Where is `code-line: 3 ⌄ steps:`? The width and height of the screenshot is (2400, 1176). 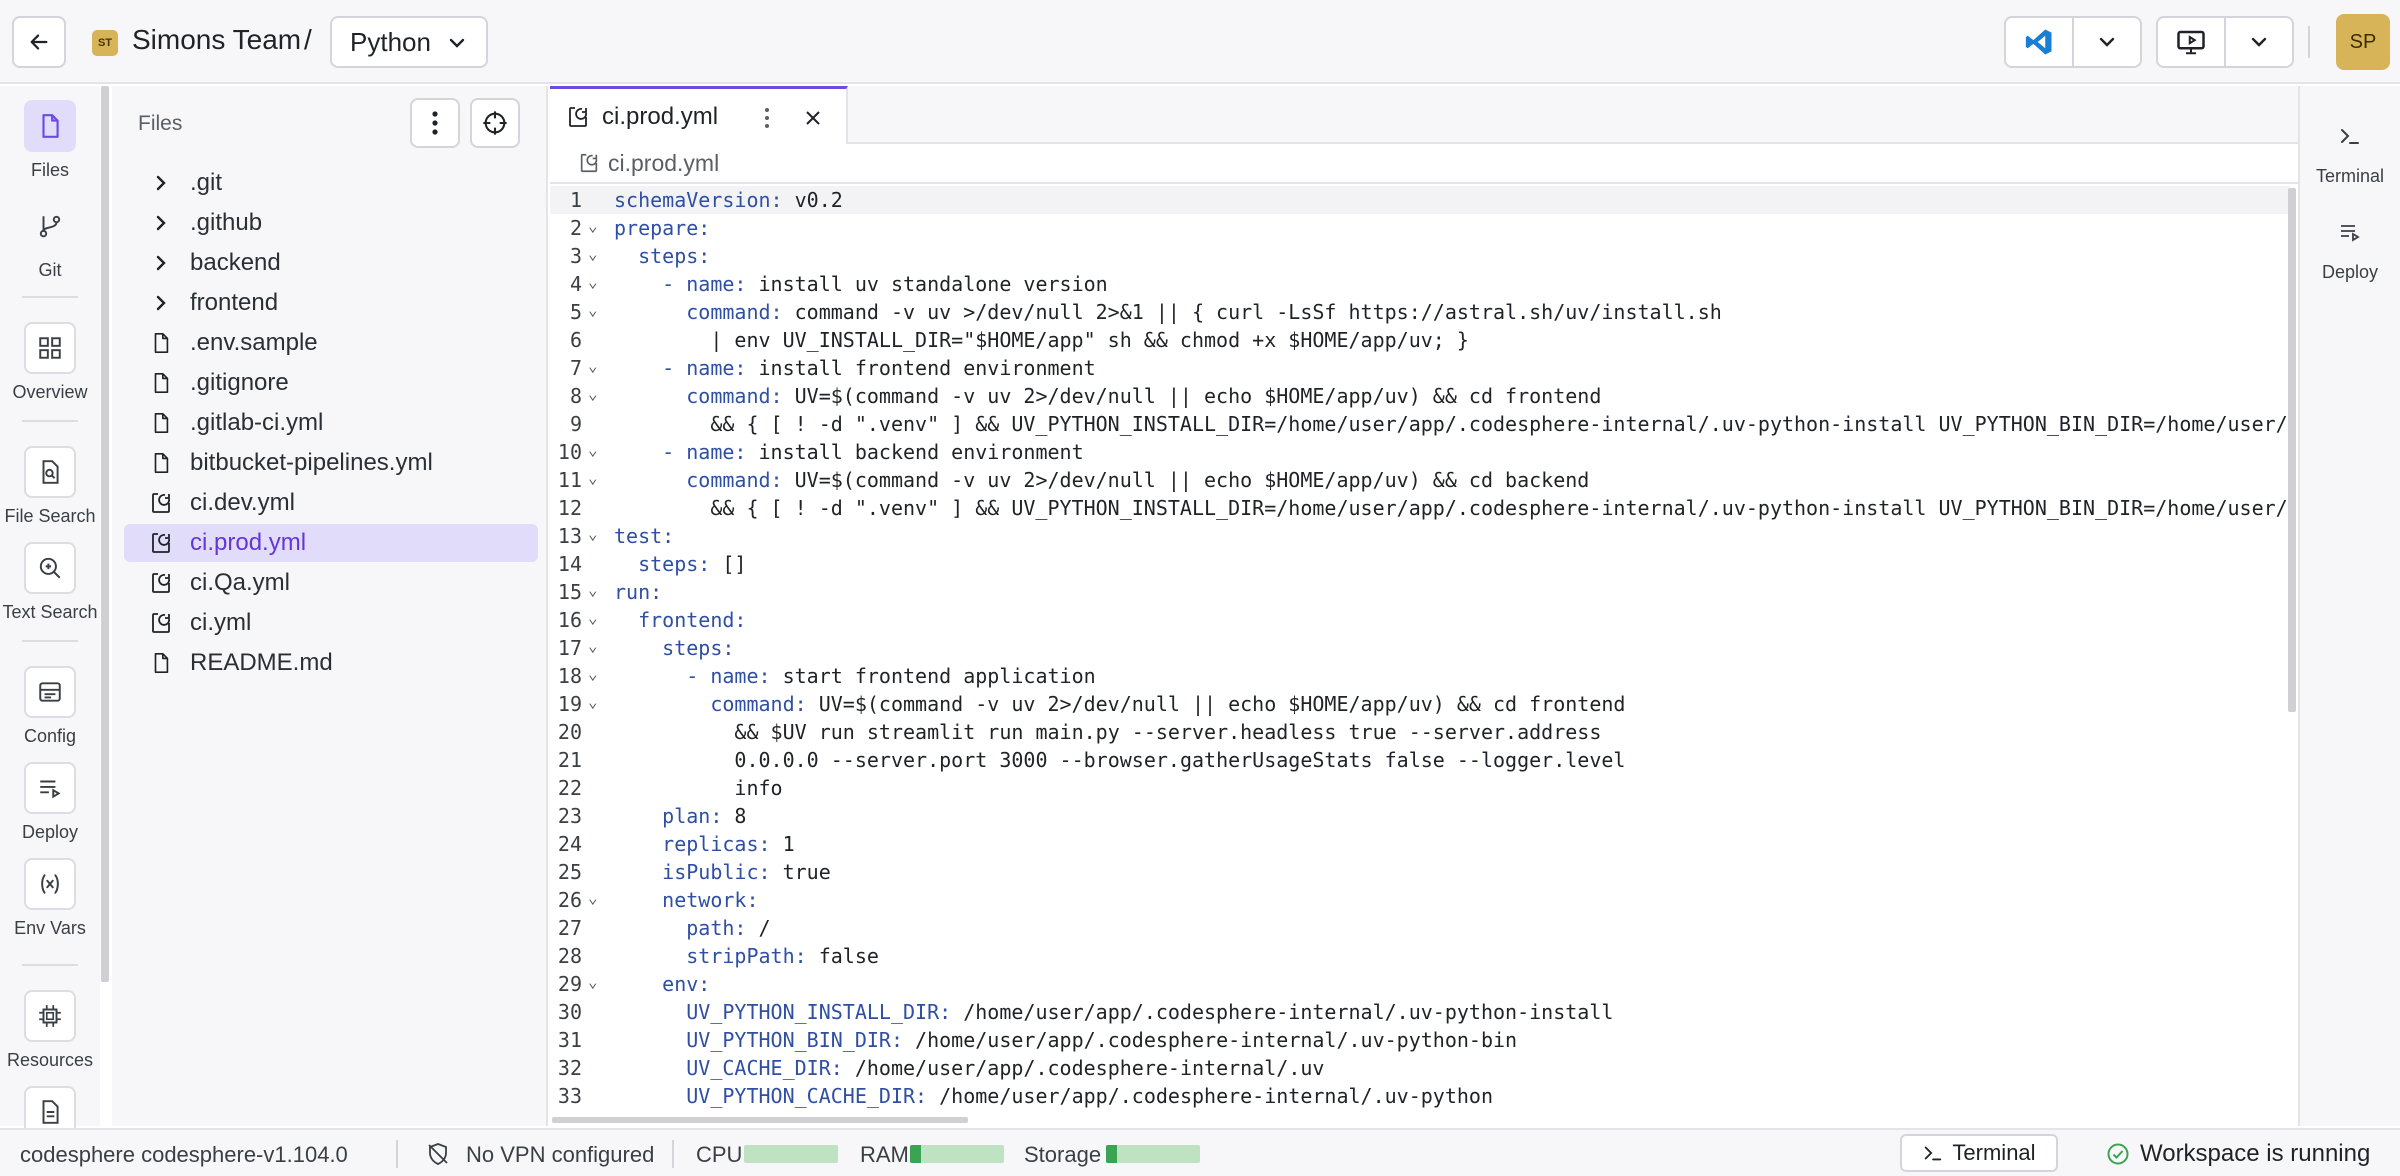 code-line: 3 ⌄ steps: is located at coordinates (1420, 256).